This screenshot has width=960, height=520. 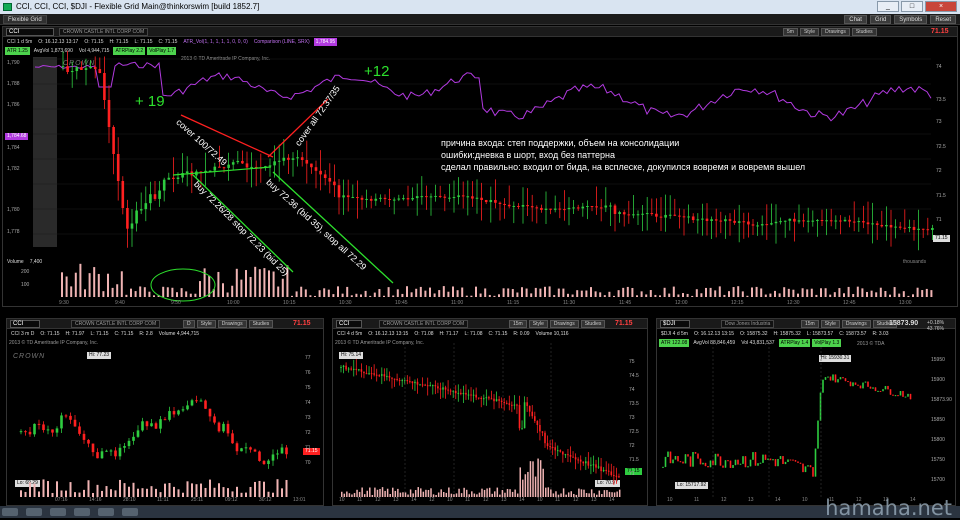 I want to click on minimize-button: _, so click(x=888, y=6).